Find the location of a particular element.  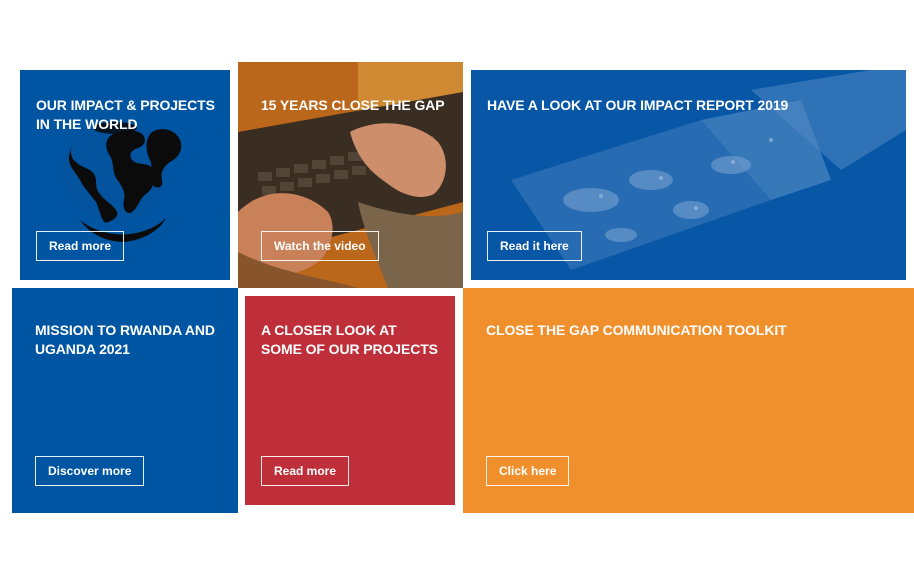

tile-title: HAVE A LOOK AT OUR IMPACT REPORT 2019 is located at coordinates (638, 105).